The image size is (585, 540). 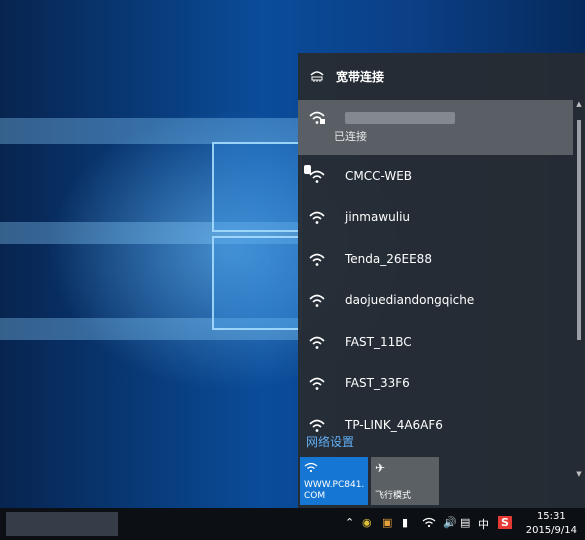 What do you see at coordinates (441, 76) in the screenshot?
I see `broadband-connection-header: 宽带连接` at bounding box center [441, 76].